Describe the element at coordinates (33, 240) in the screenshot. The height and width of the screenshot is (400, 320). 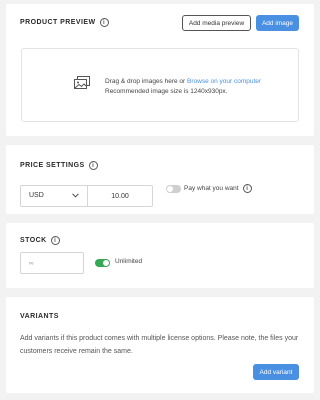
I see `stock-title-text: STOCK` at that location.